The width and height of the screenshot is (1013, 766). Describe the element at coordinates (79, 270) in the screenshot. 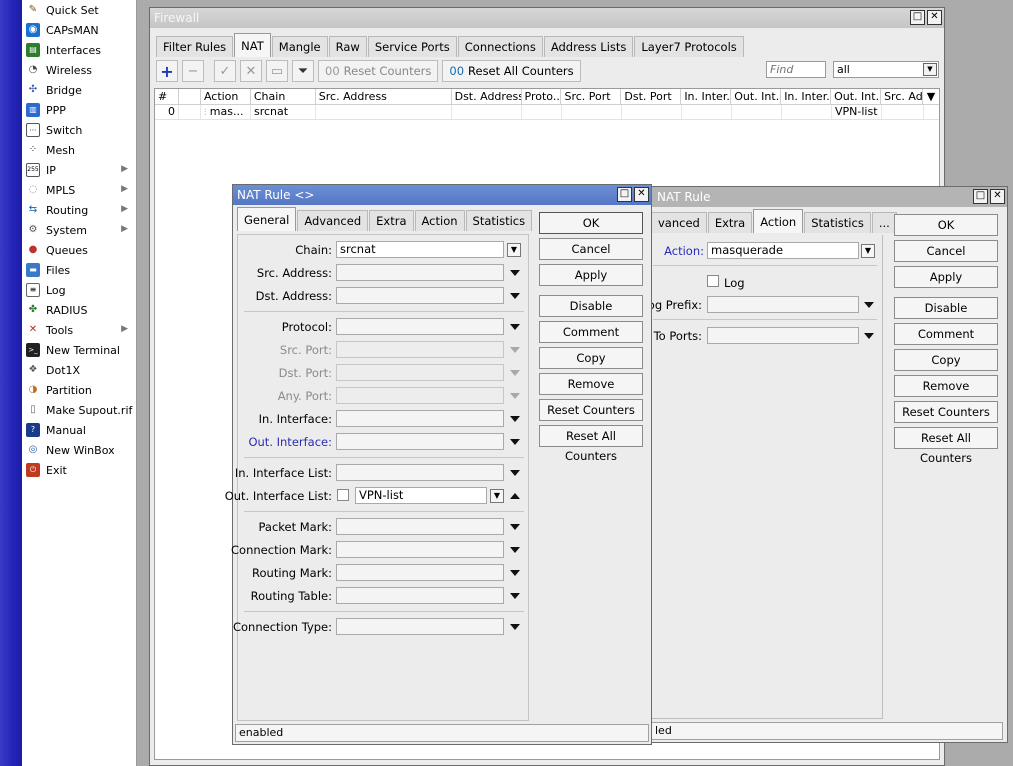

I see `menu-item-files: ▬ Files` at that location.